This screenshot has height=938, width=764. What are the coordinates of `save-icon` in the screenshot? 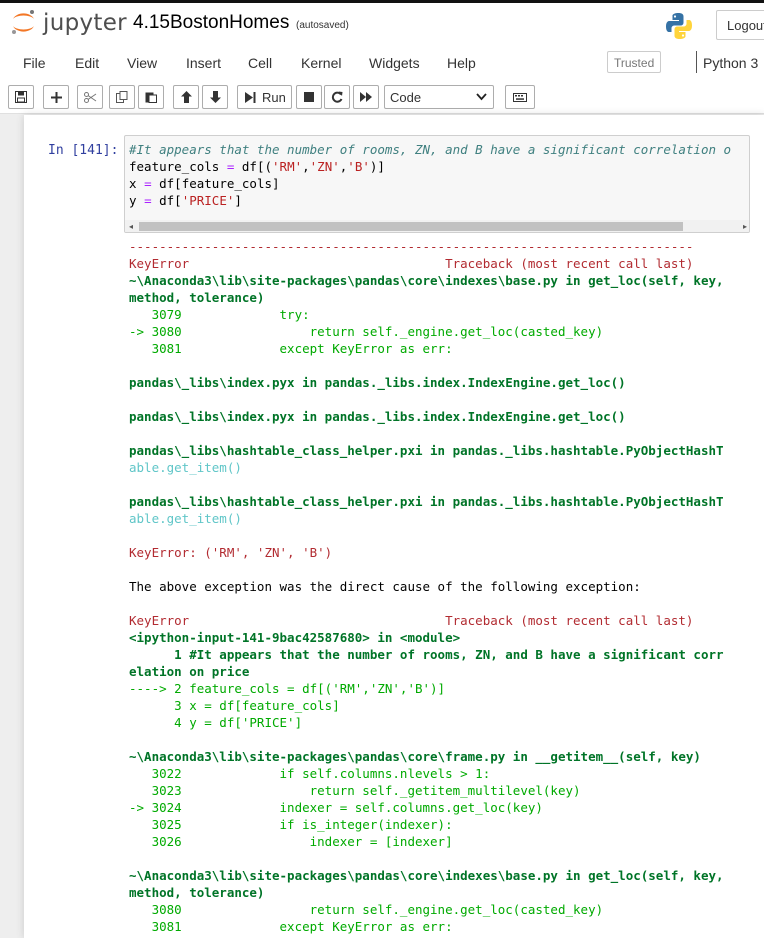 It's located at (21, 97).